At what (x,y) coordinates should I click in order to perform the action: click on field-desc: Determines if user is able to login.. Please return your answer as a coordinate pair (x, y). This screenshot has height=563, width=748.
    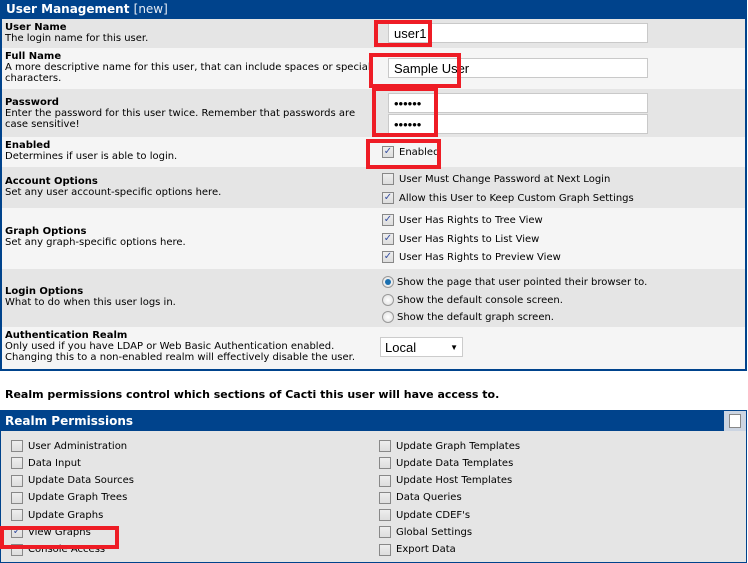
    Looking at the image, I should click on (91, 156).